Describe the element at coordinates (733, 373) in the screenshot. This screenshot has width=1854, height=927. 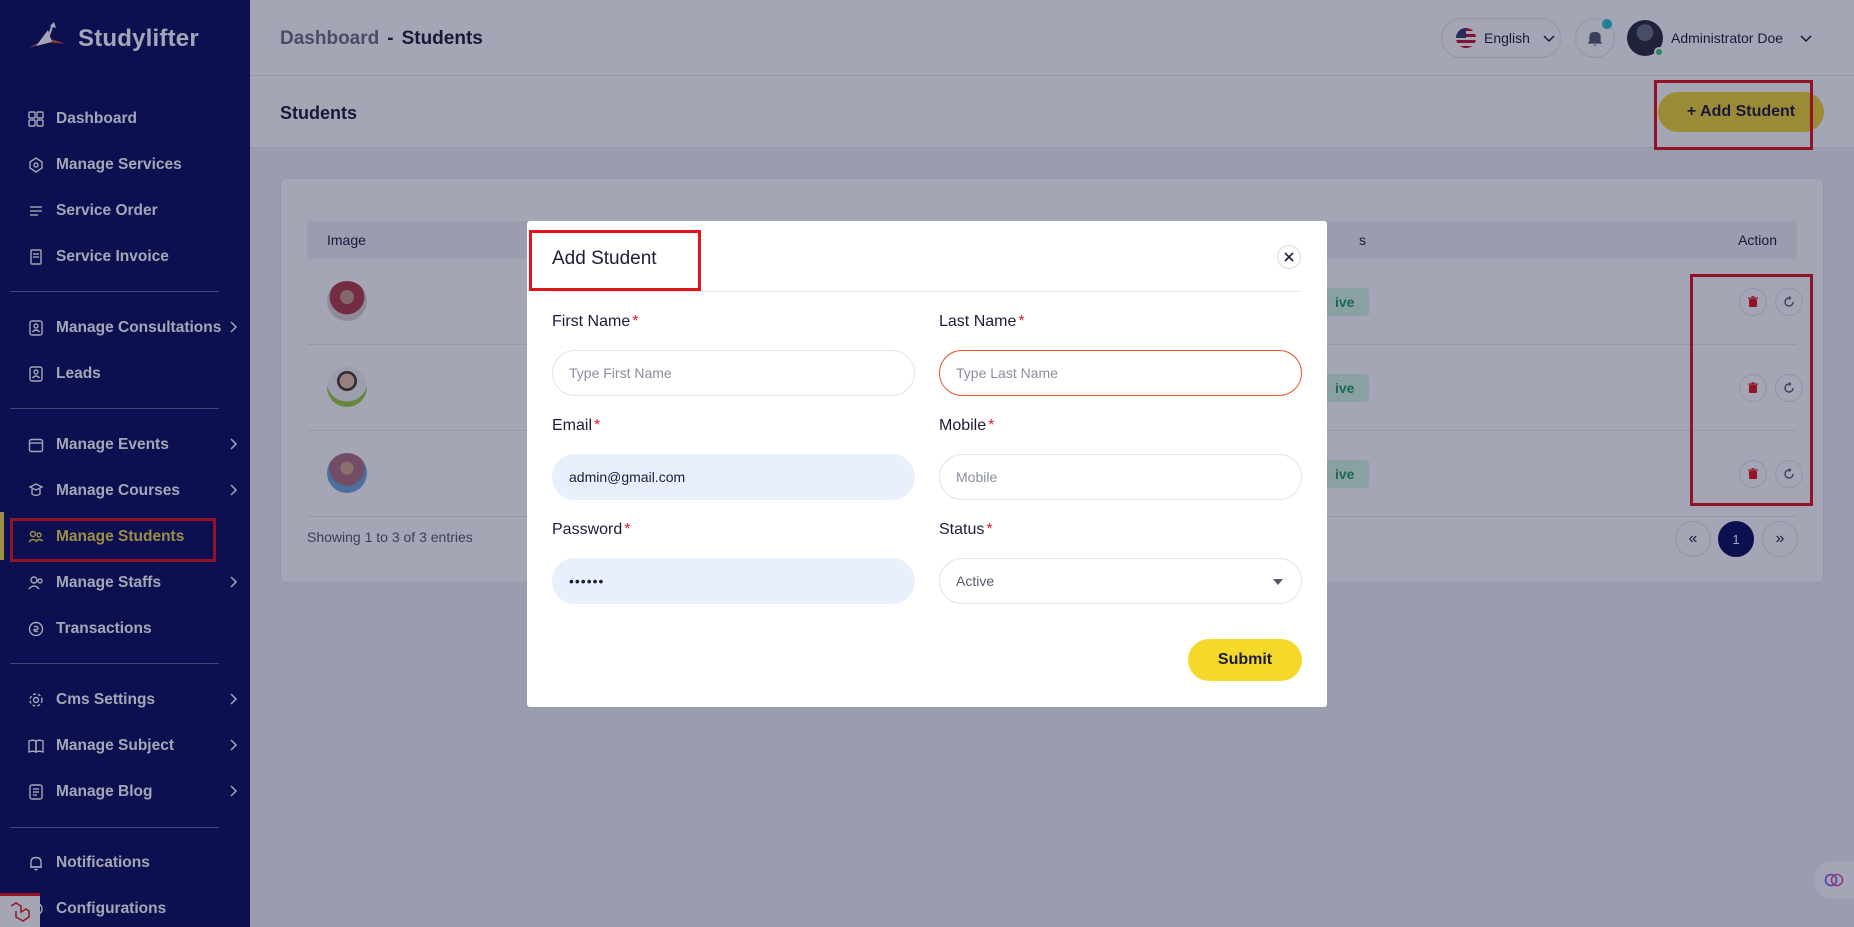
I see `first-name-input` at that location.